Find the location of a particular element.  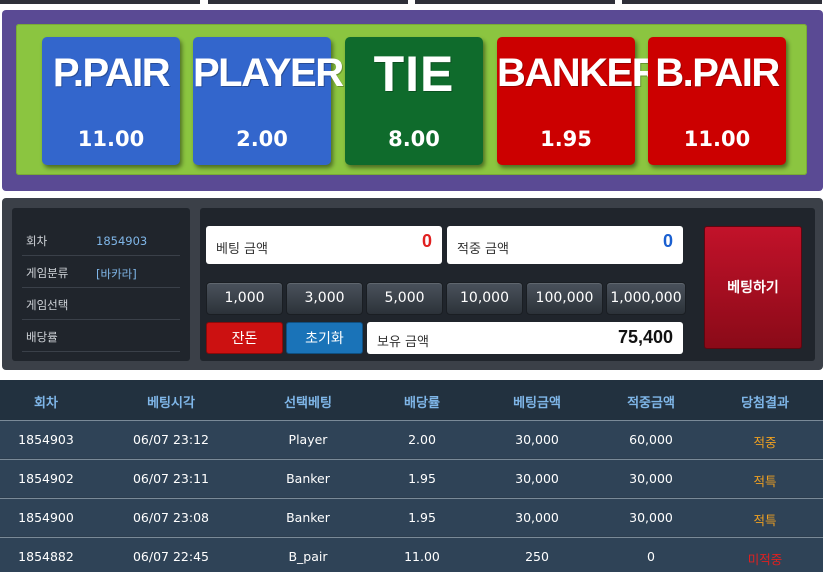

row-result: 미적중 is located at coordinates (765, 559).